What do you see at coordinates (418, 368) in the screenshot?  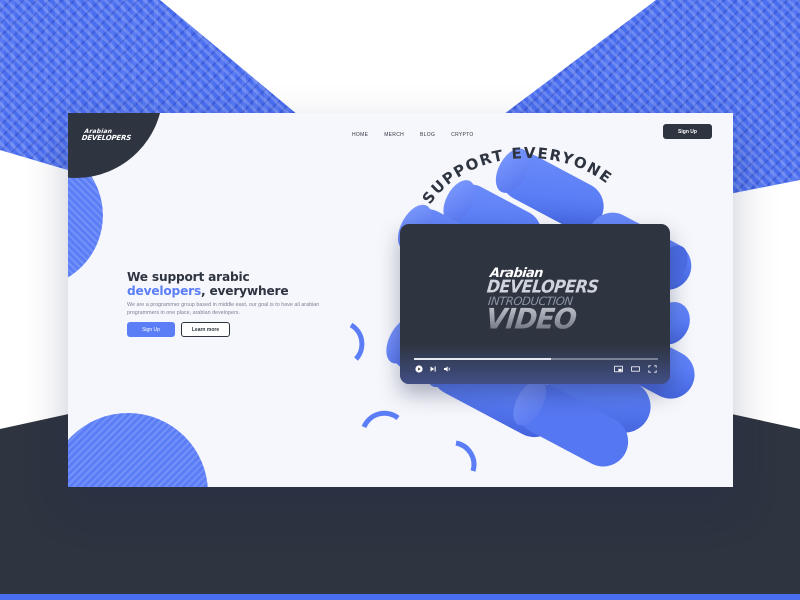 I see `play-icon` at bounding box center [418, 368].